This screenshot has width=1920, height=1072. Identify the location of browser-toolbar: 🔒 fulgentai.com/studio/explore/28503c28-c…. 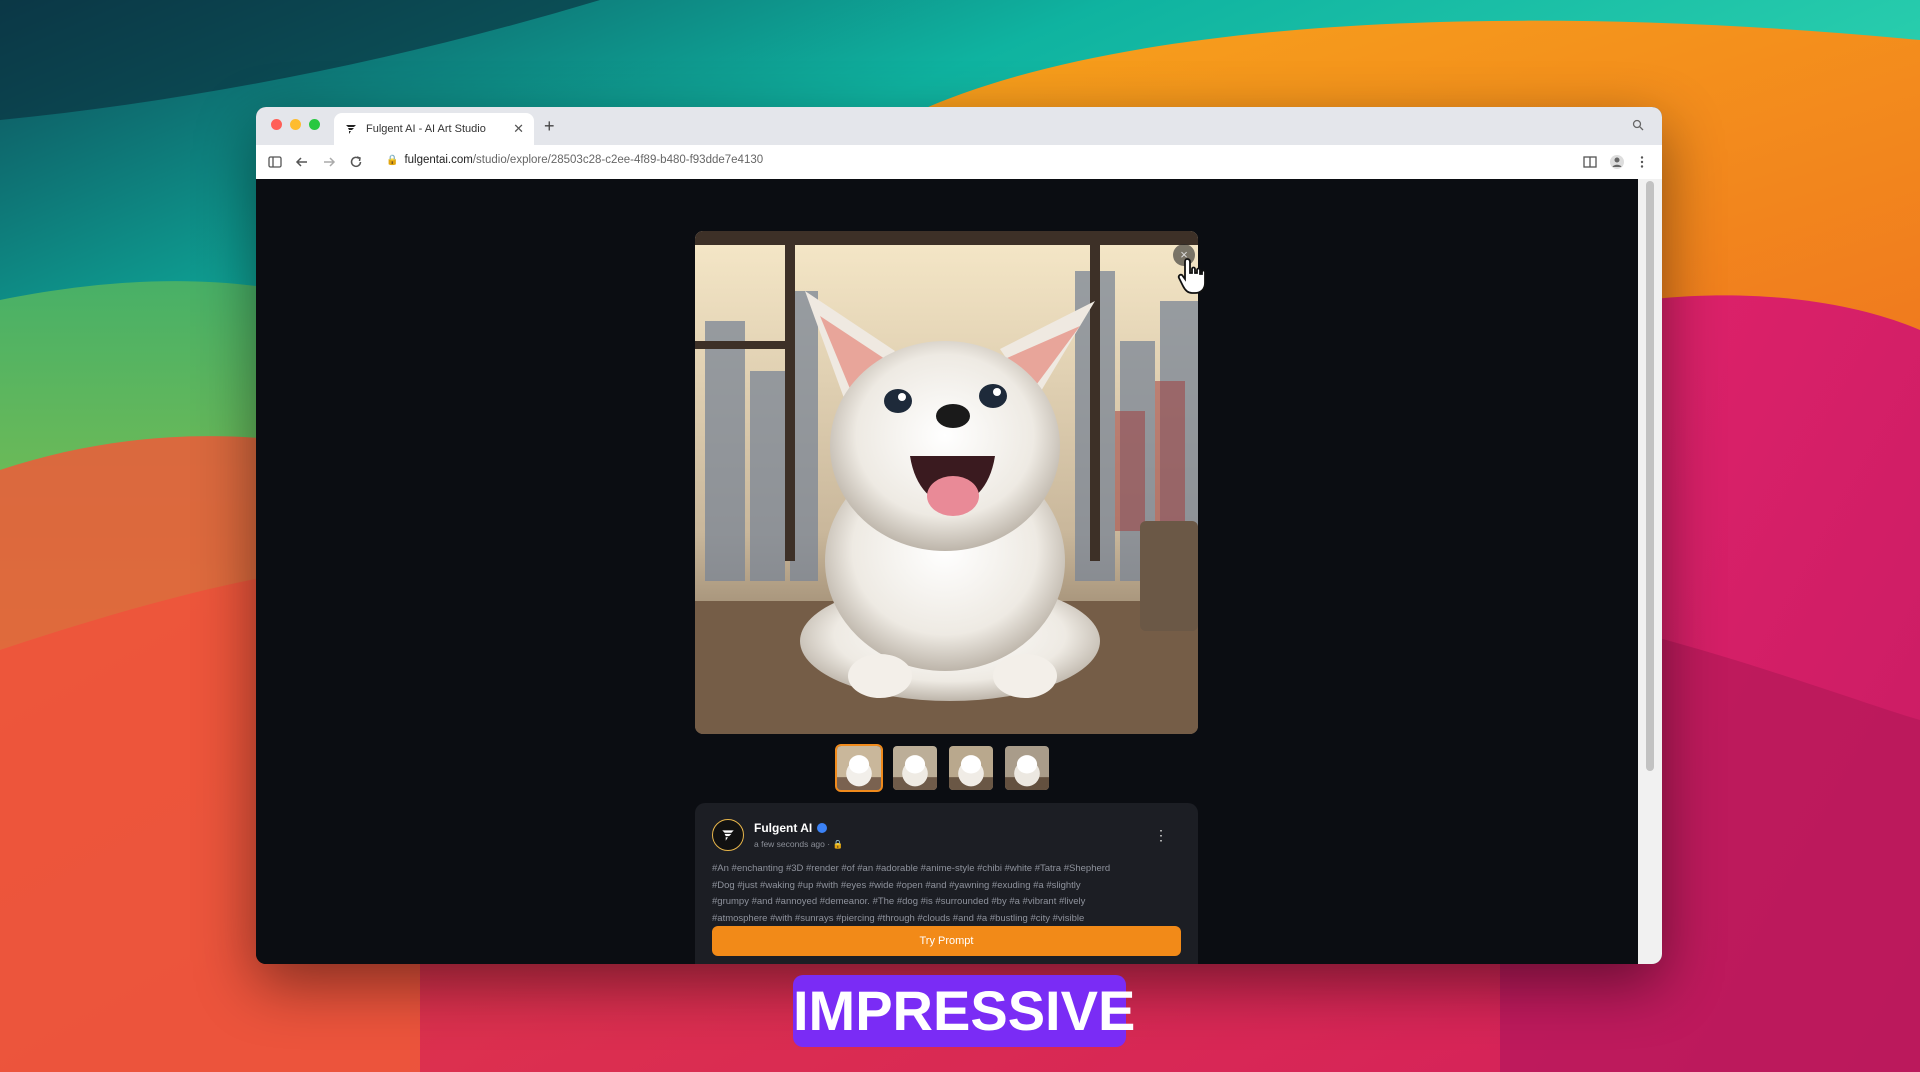
(959, 162).